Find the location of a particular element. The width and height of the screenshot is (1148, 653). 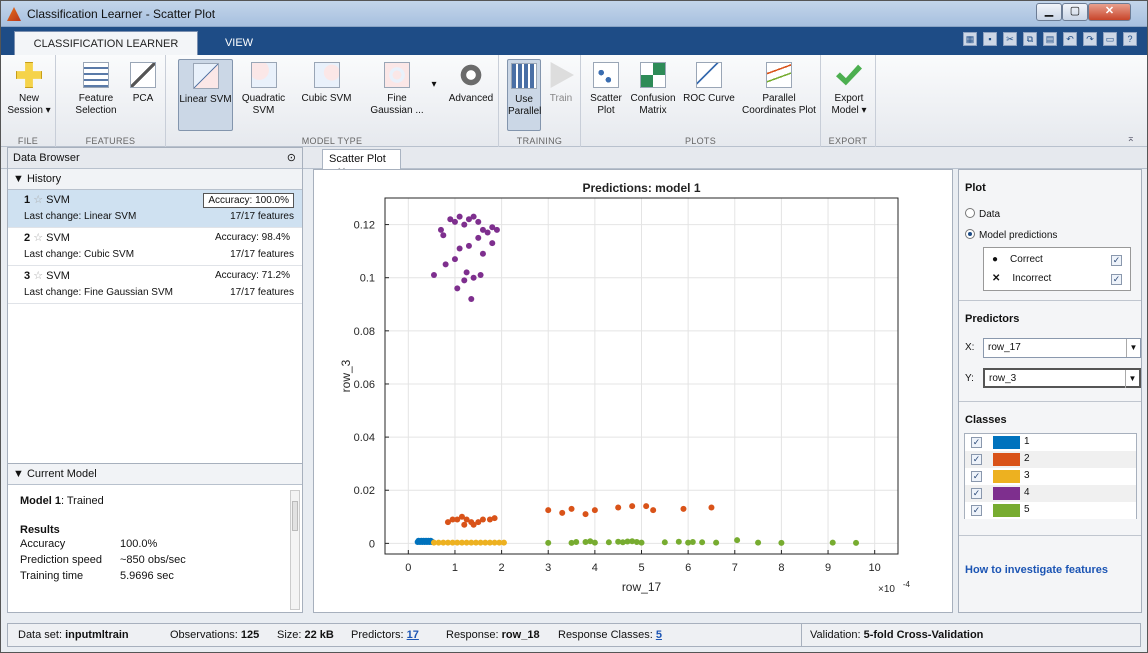

export-model-button: Export Model ▾ is located at coordinates (849, 88).